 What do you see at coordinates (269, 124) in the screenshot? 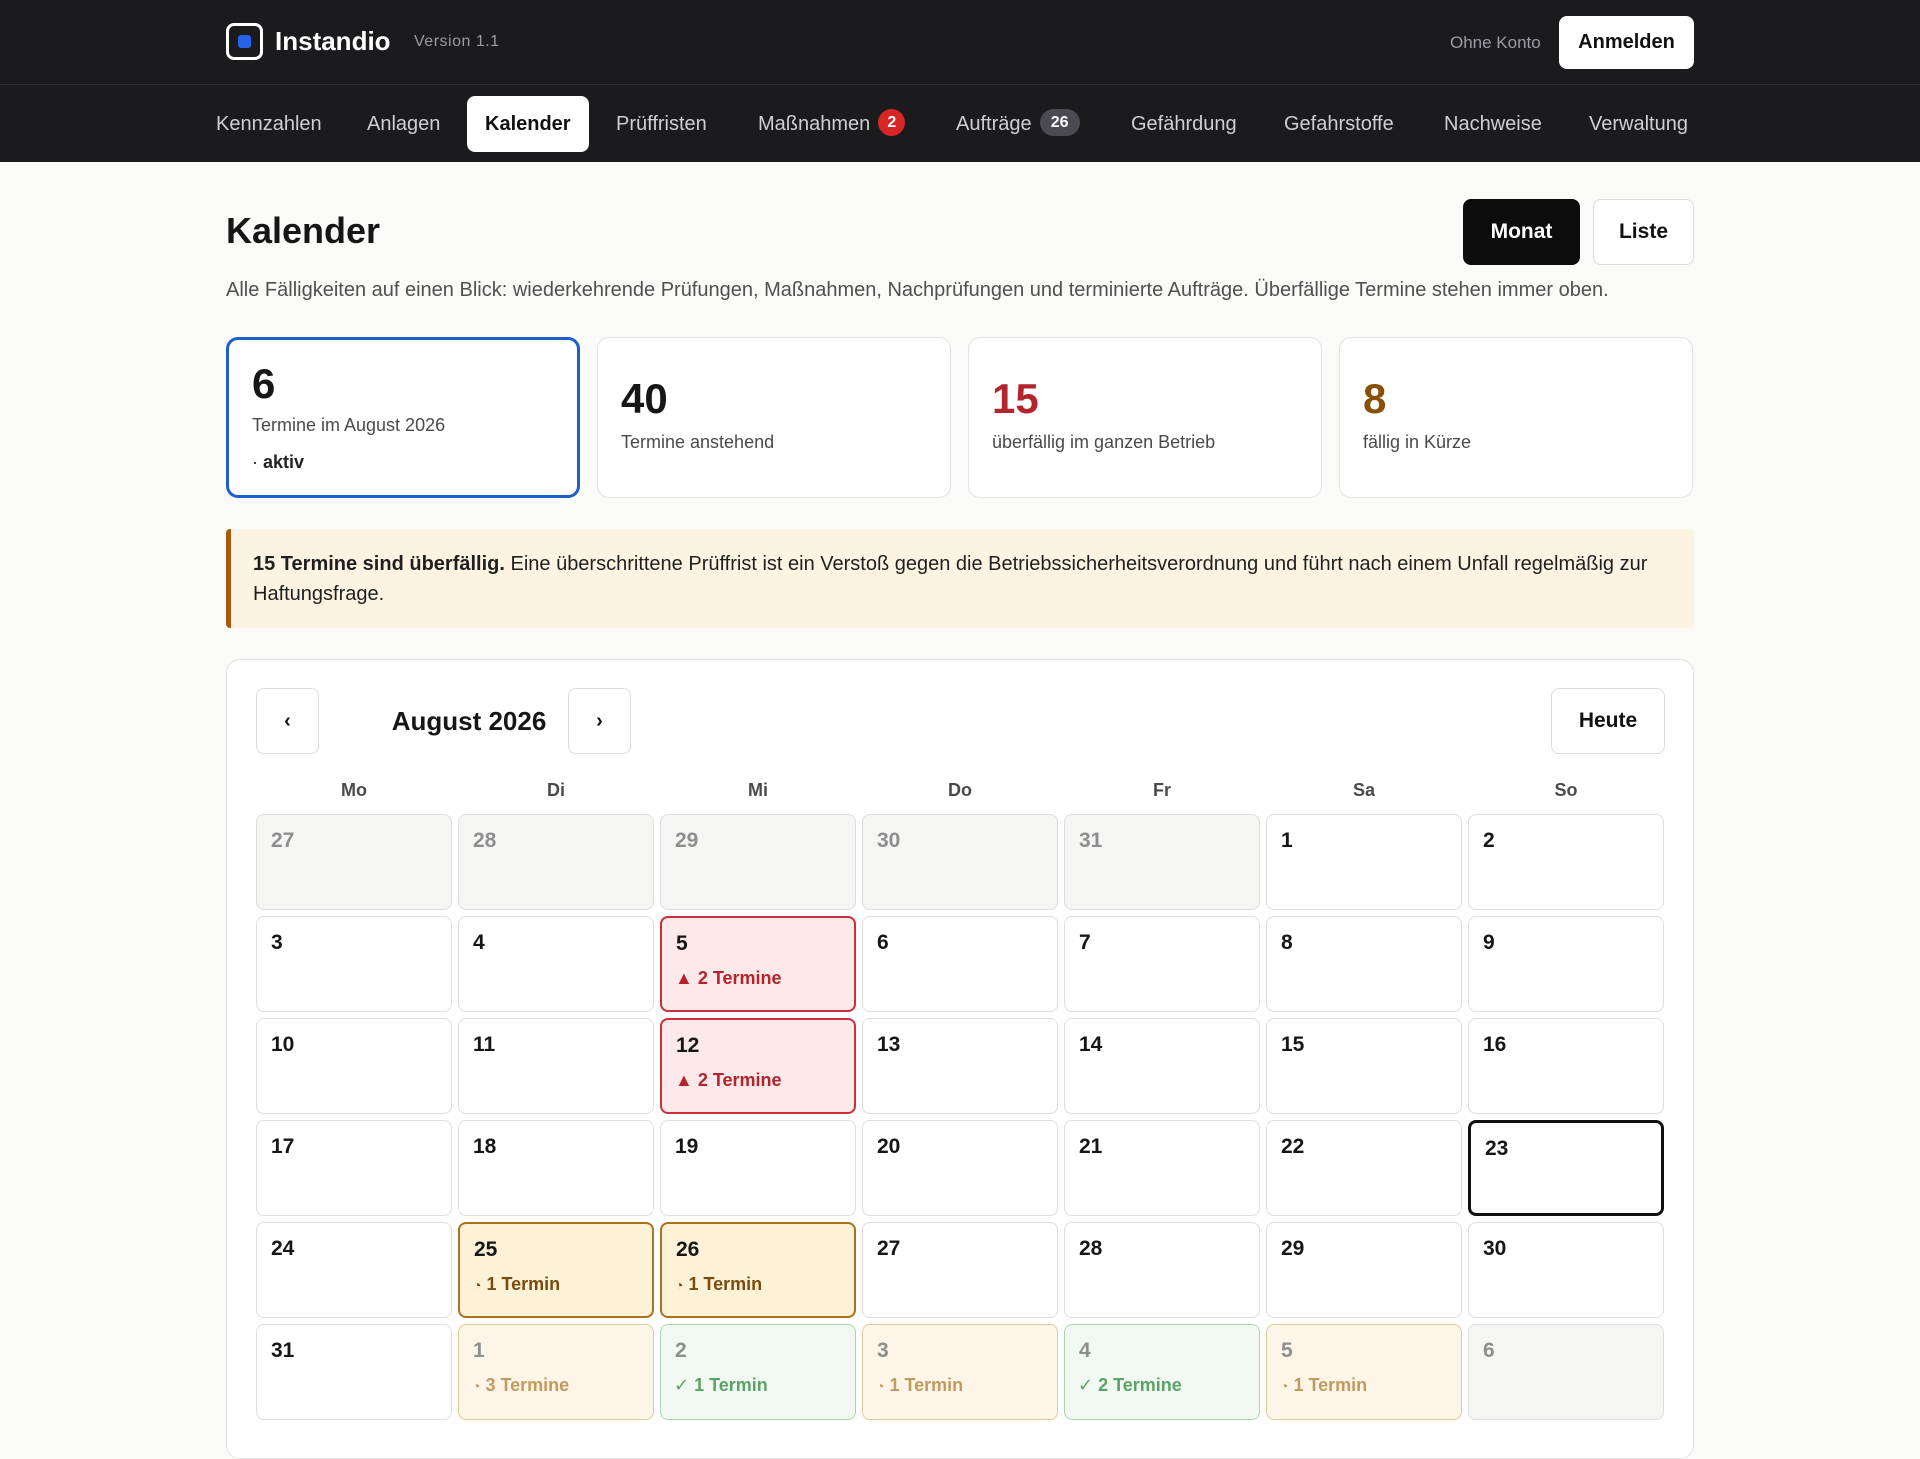
I see `nav-item-kennzahlen: Kennzahlen` at bounding box center [269, 124].